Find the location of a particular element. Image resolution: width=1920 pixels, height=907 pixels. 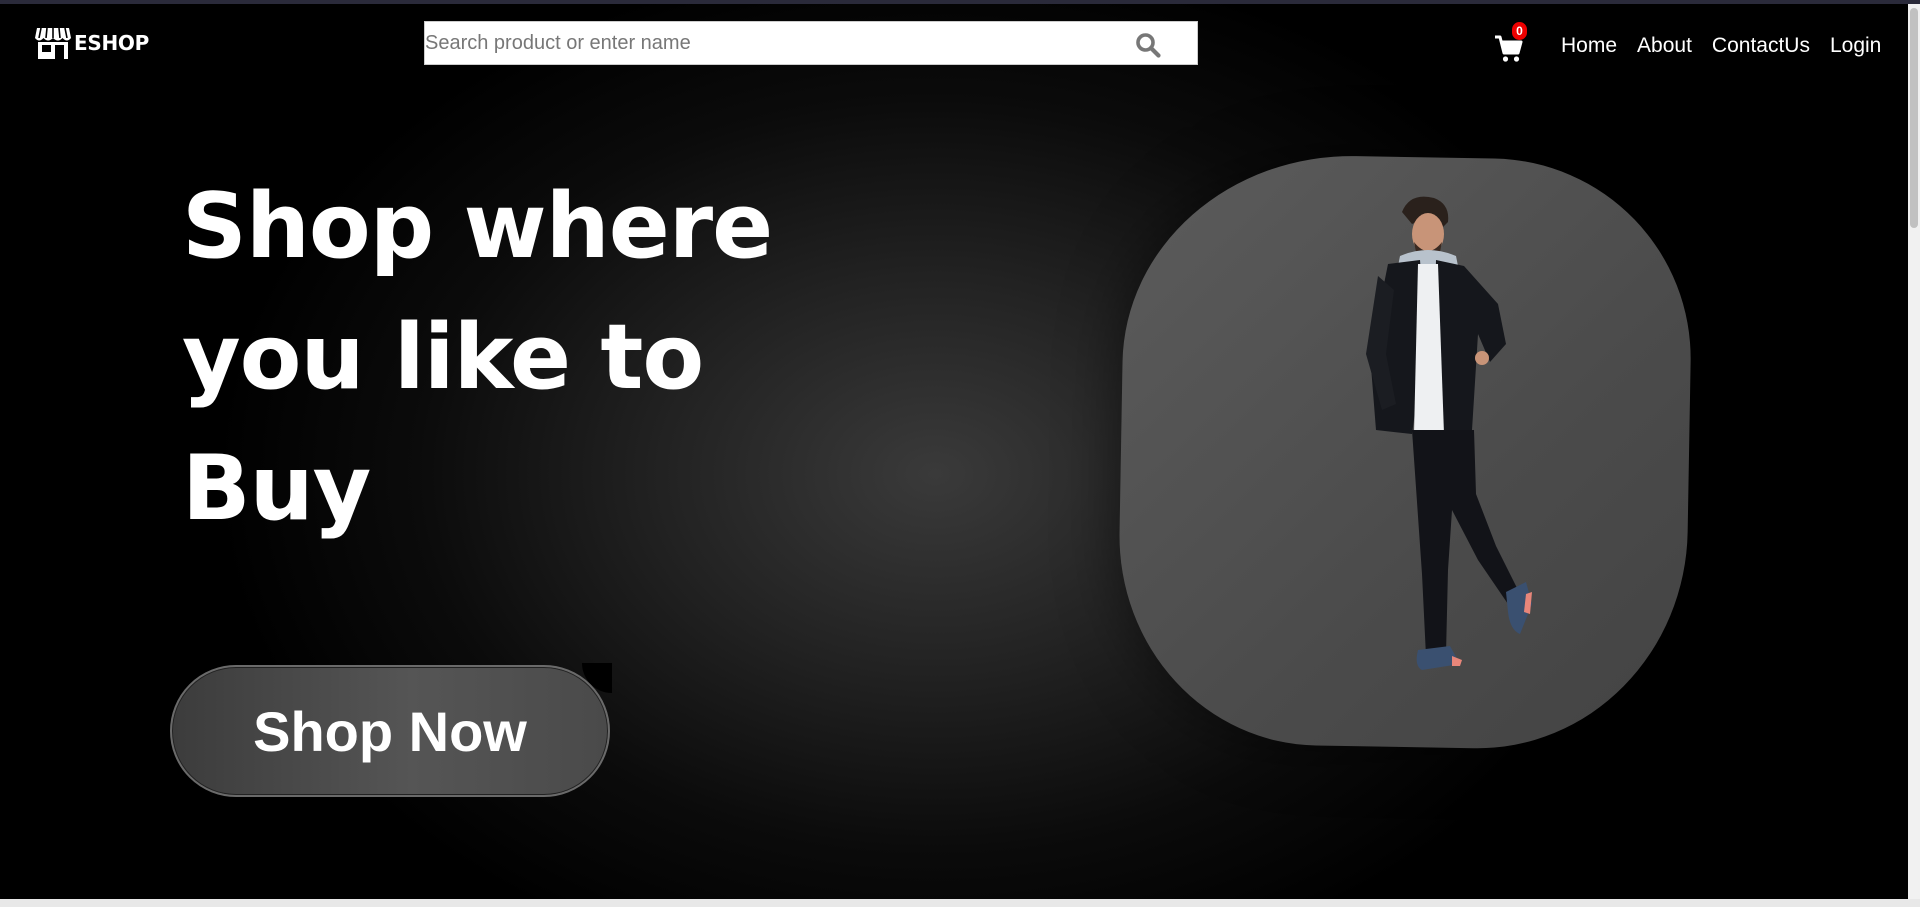

cart-count-badge: 0 is located at coordinates (1519, 31).